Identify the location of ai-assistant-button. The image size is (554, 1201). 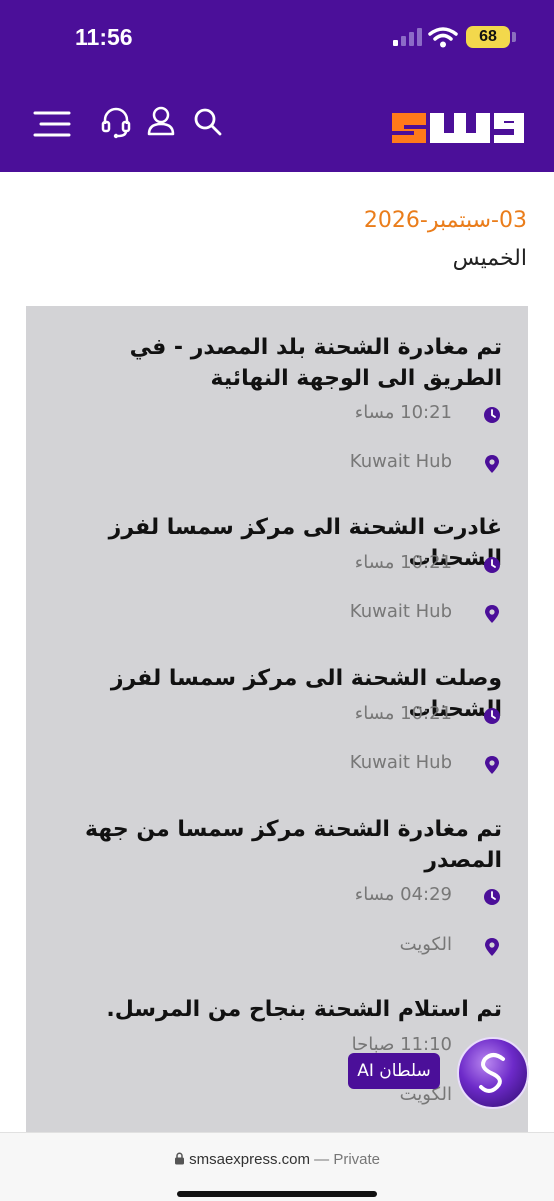
(493, 1073).